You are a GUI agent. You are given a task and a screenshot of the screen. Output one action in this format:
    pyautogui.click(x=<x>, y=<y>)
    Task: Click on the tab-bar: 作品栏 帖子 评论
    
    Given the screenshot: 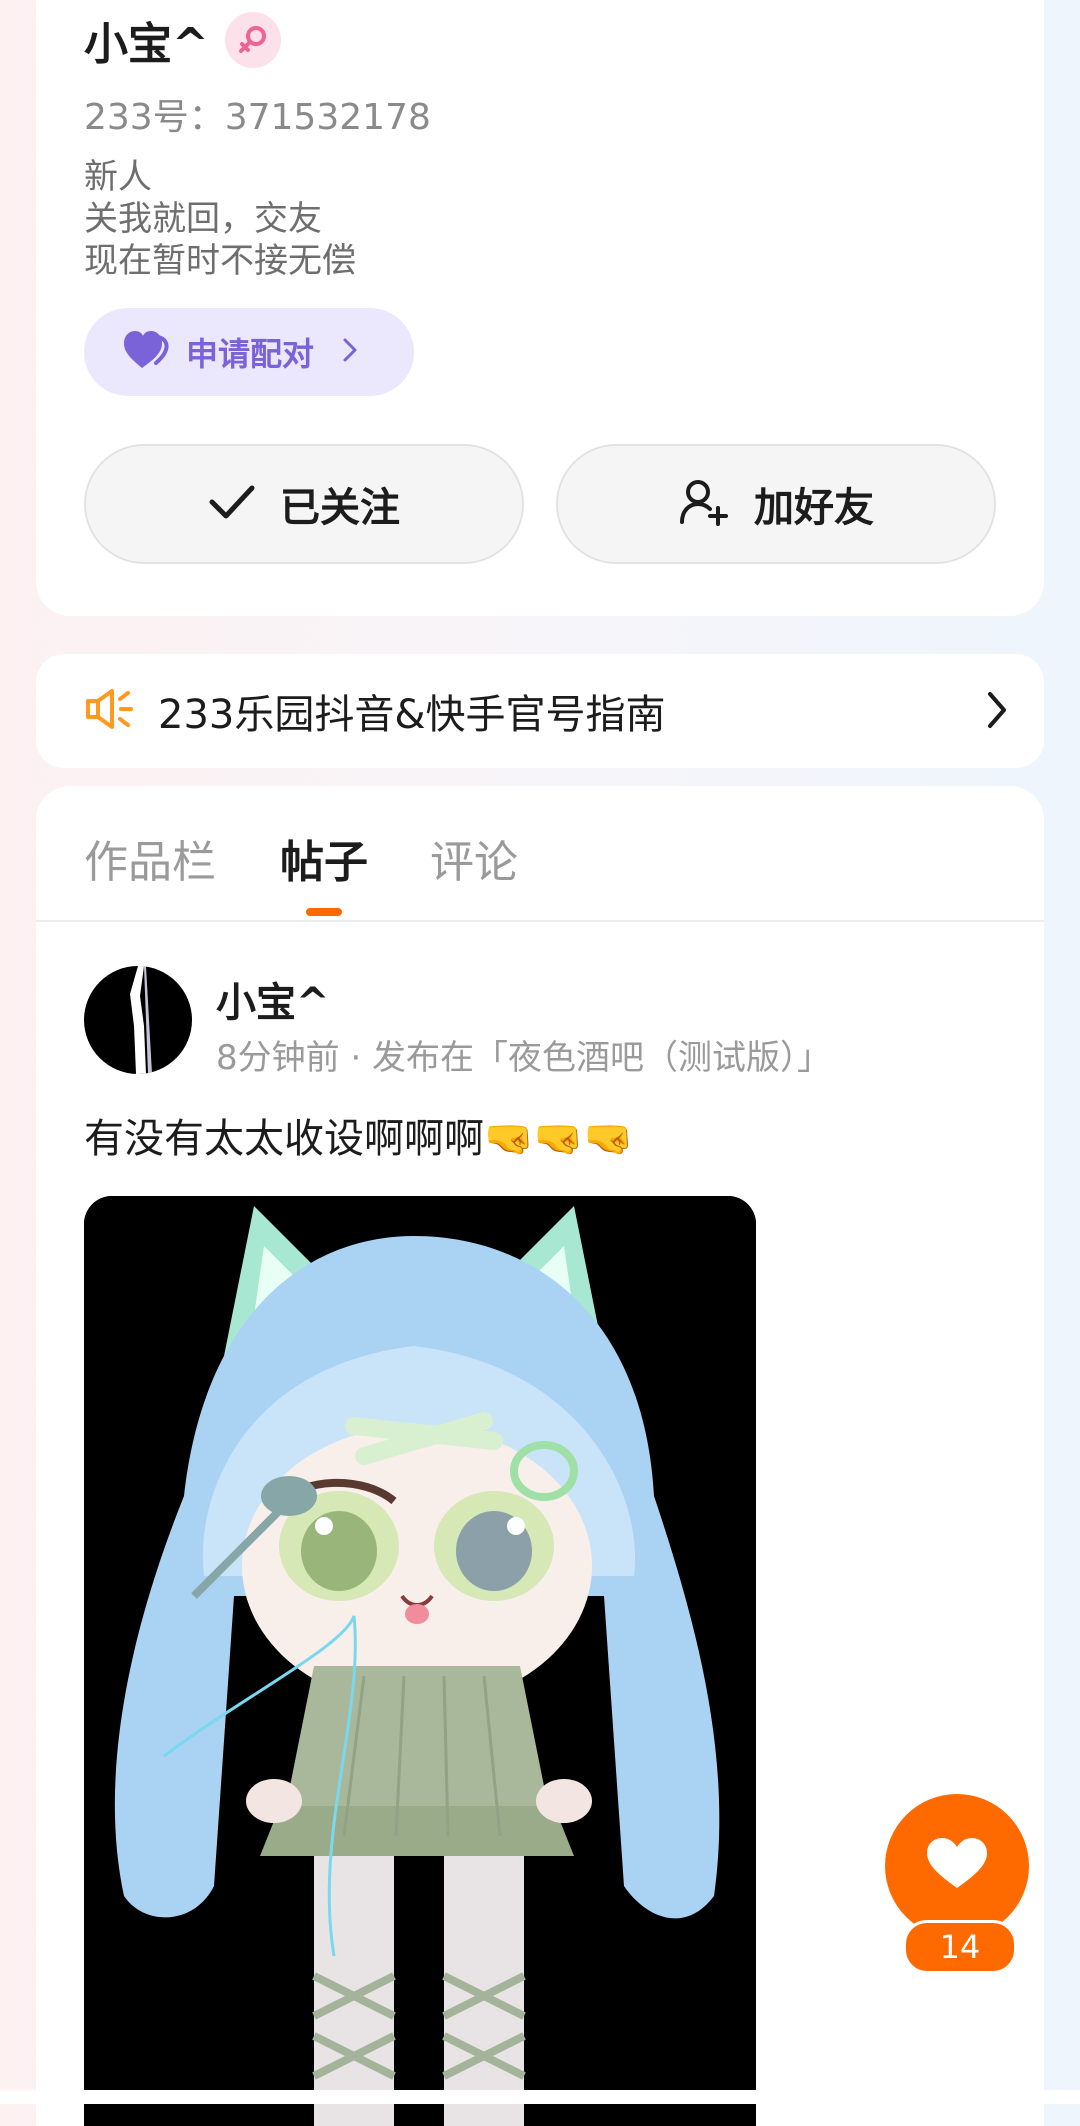 What is the action you would take?
    pyautogui.click(x=540, y=854)
    